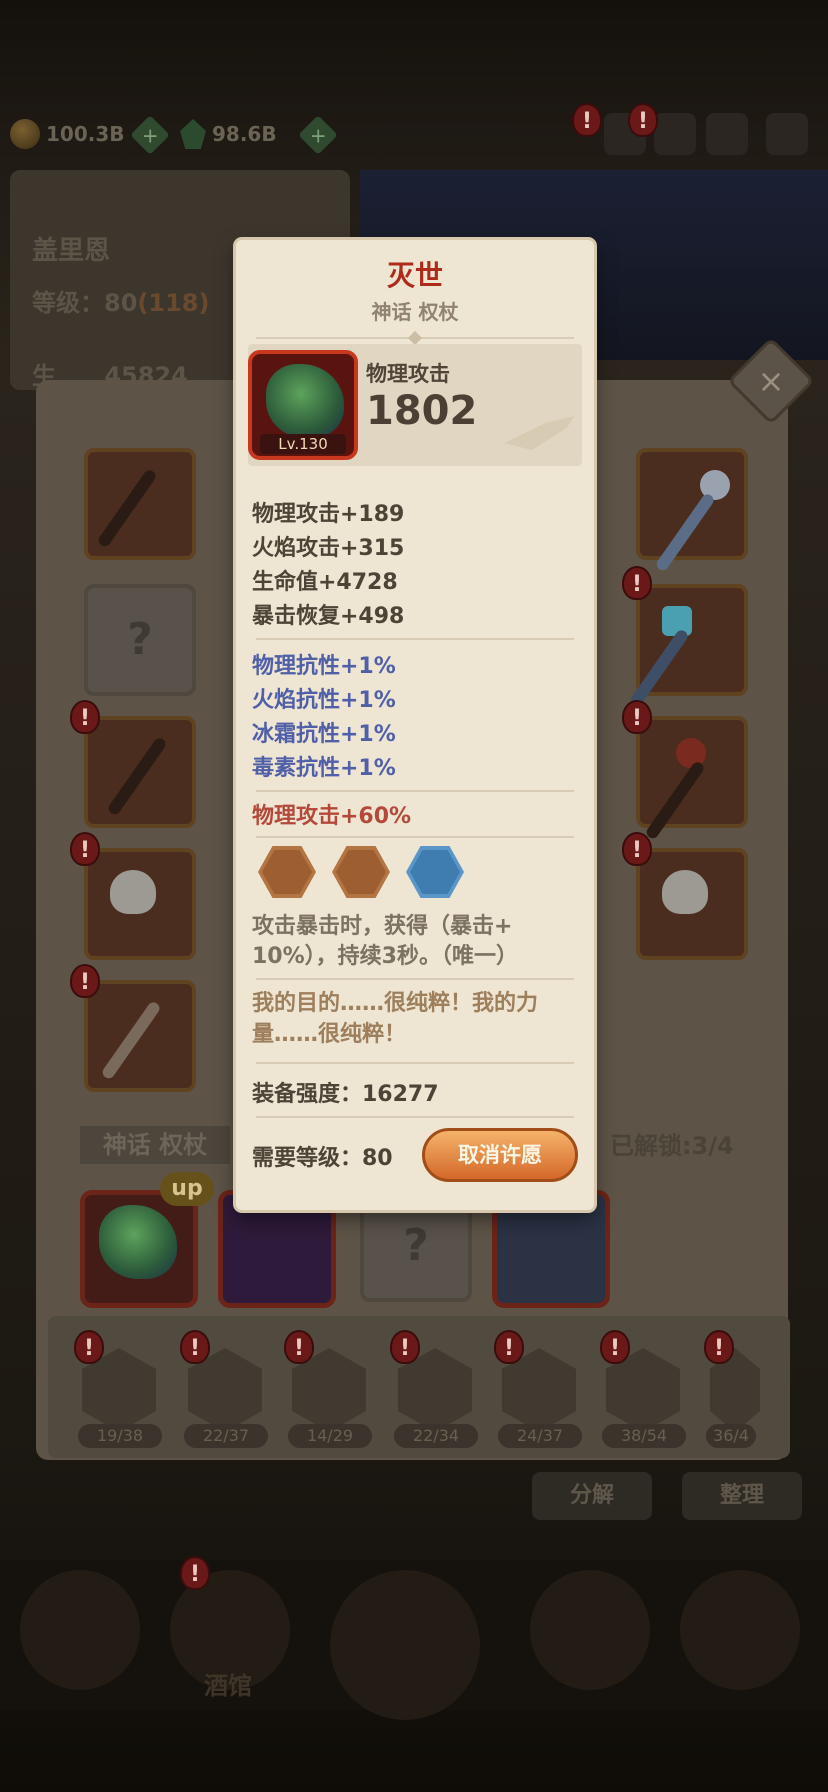 The image size is (828, 1792). What do you see at coordinates (71, 251) in the screenshot?
I see `character-name: 盖里恩` at bounding box center [71, 251].